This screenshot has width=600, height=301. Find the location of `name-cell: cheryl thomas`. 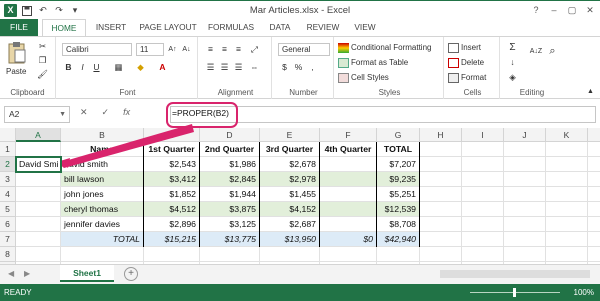

name-cell: cheryl thomas is located at coordinates (102, 209).